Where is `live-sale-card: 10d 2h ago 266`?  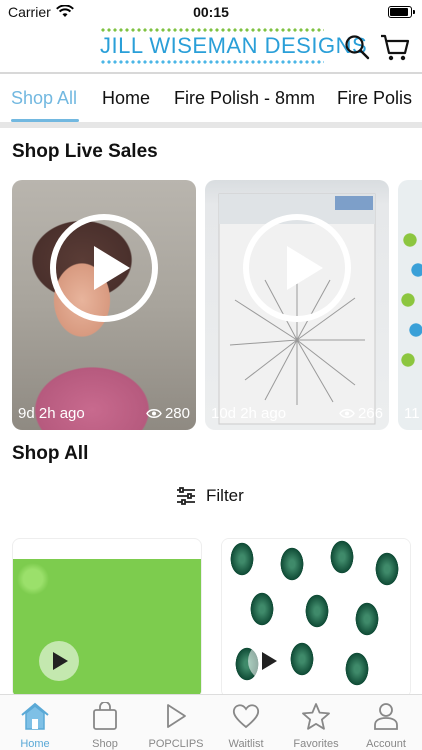 live-sale-card: 10d 2h ago 266 is located at coordinates (297, 305).